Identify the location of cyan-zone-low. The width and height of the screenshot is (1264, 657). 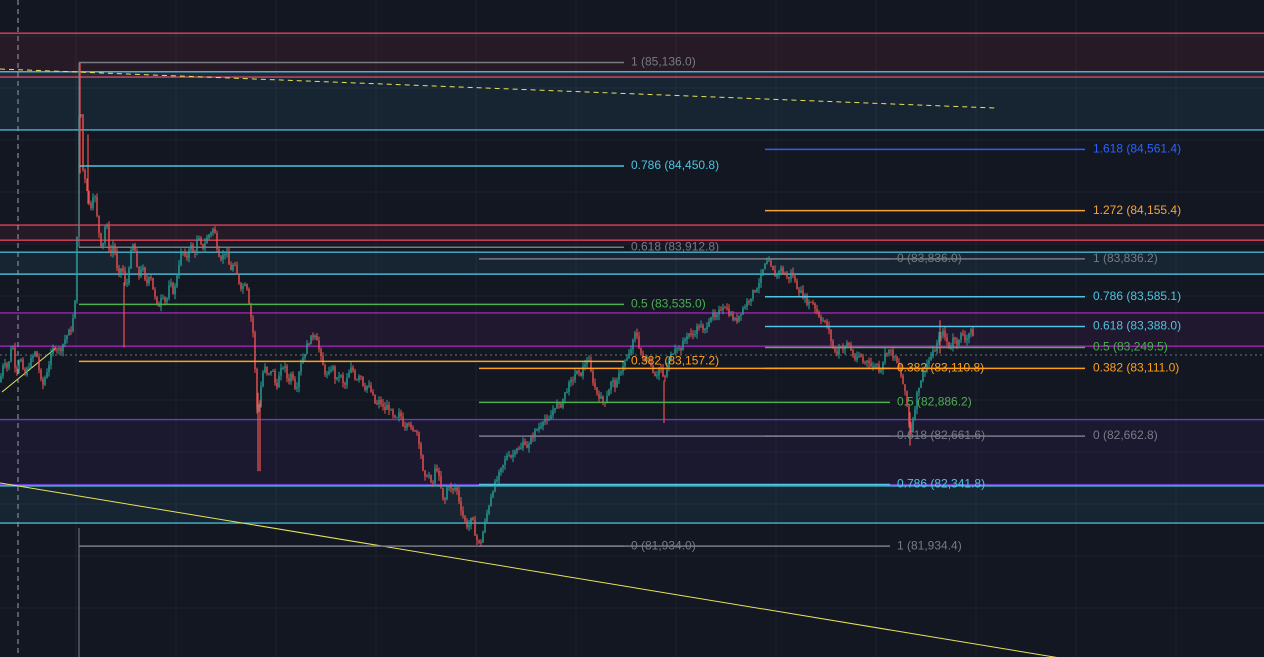
(632, 504).